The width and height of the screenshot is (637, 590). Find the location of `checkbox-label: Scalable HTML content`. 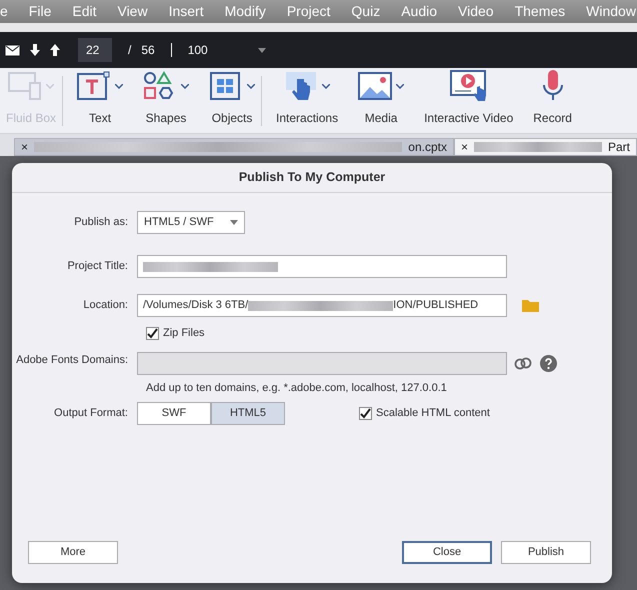

checkbox-label: Scalable HTML content is located at coordinates (433, 414).